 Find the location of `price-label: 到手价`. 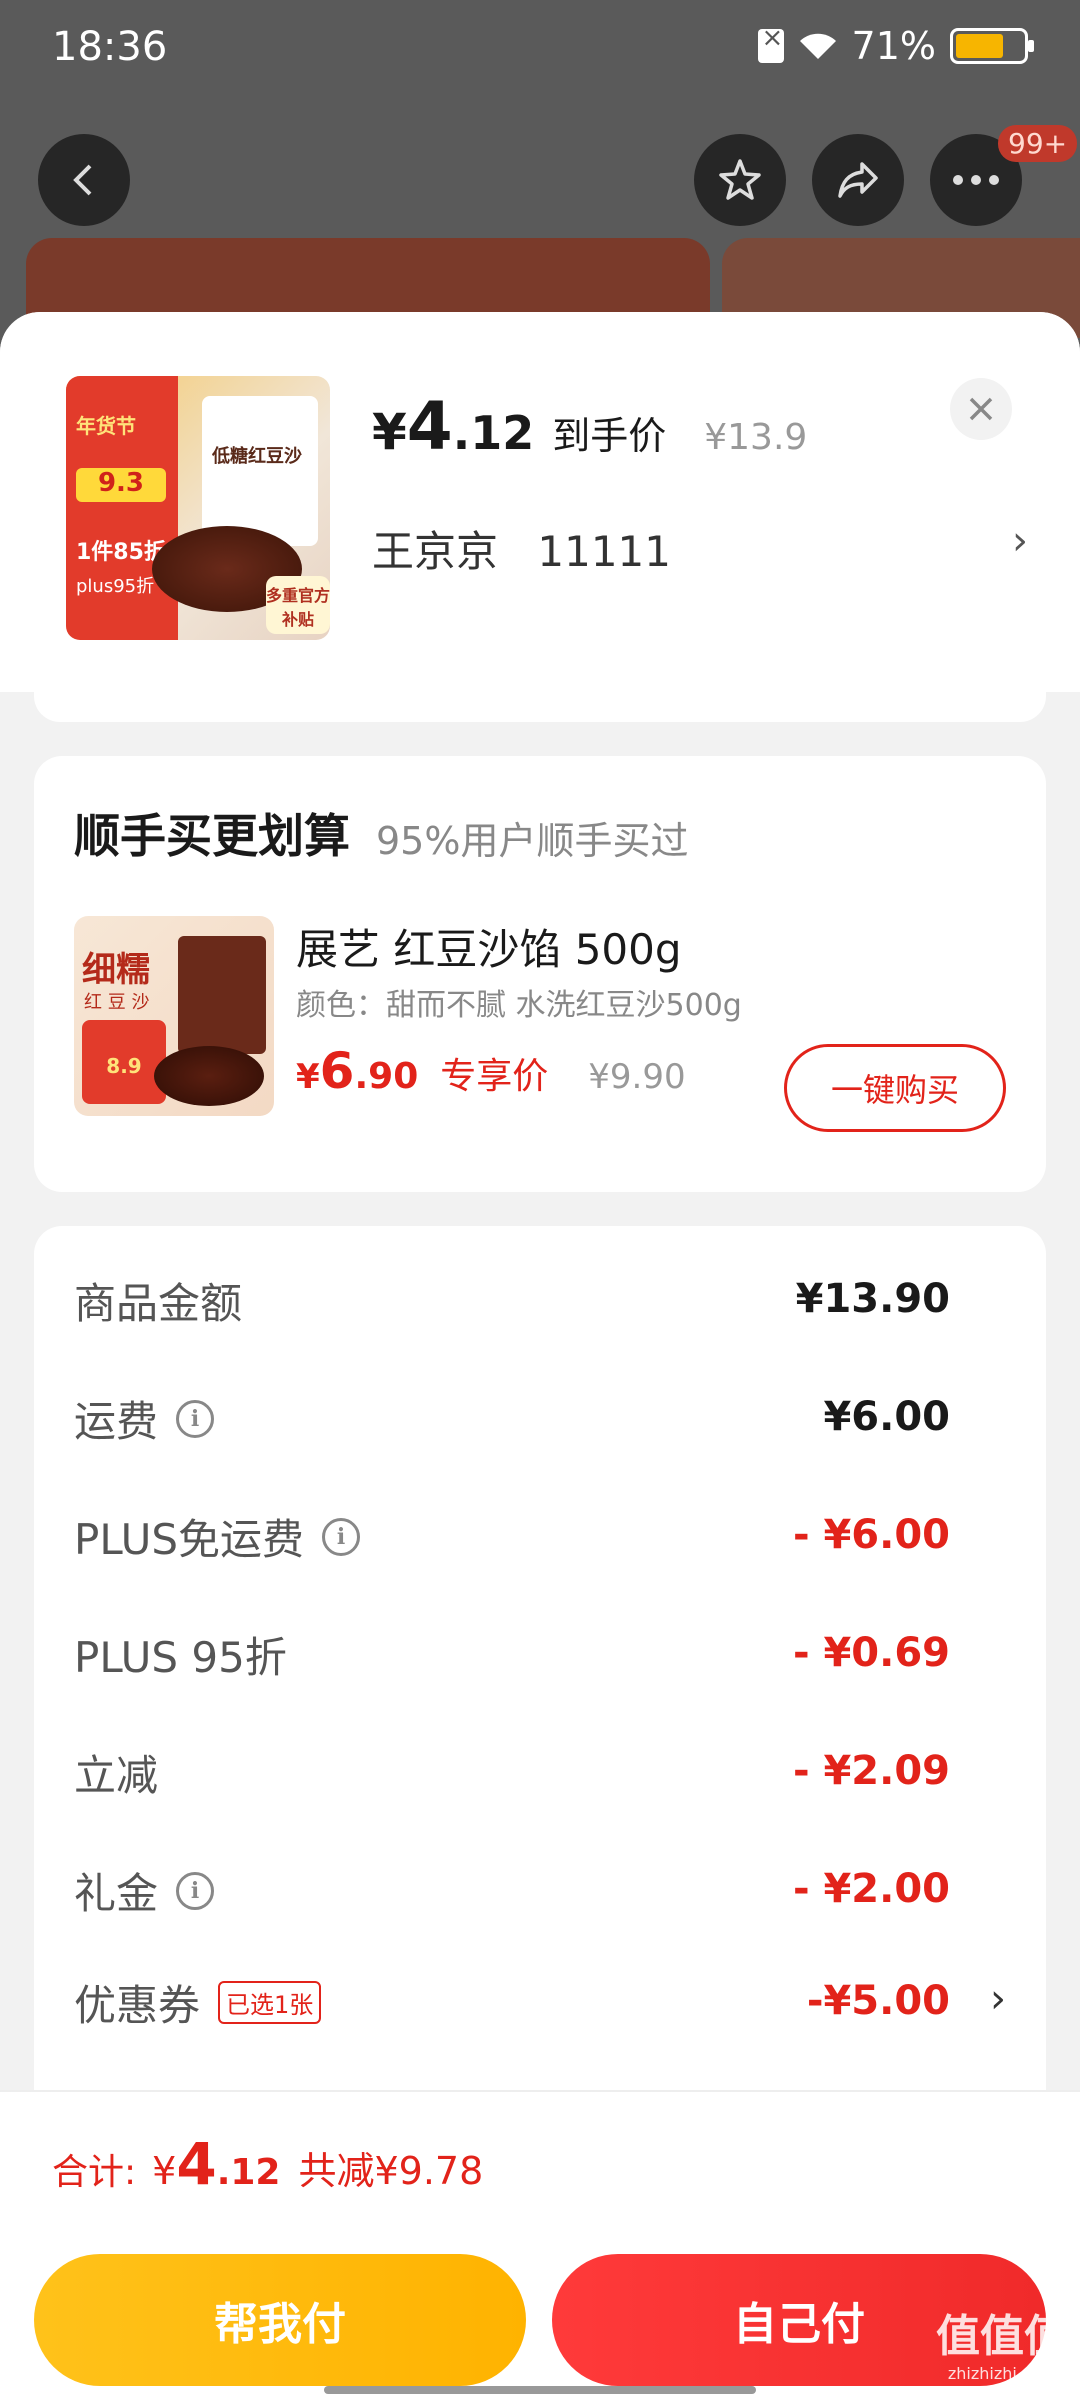

price-label: 到手价 is located at coordinates (609, 436).